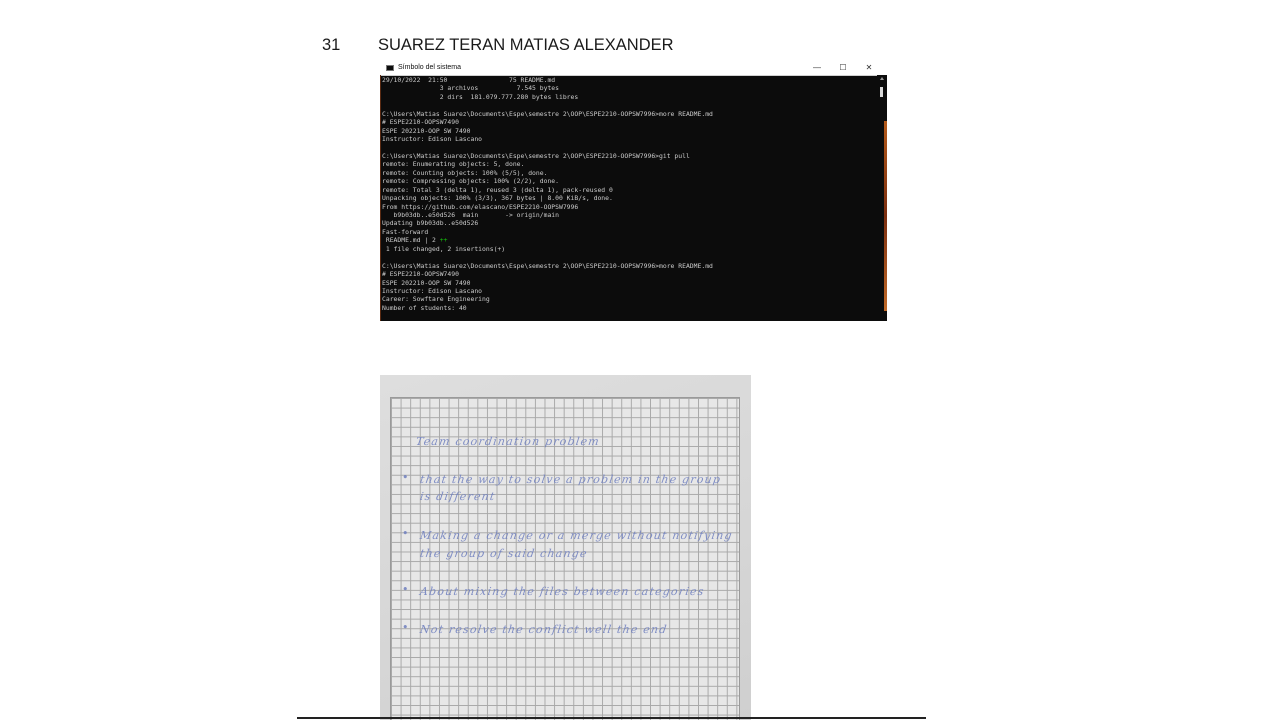  What do you see at coordinates (633, 68) in the screenshot?
I see `title-bar: Símbolo del sistema — ☐ ✕` at bounding box center [633, 68].